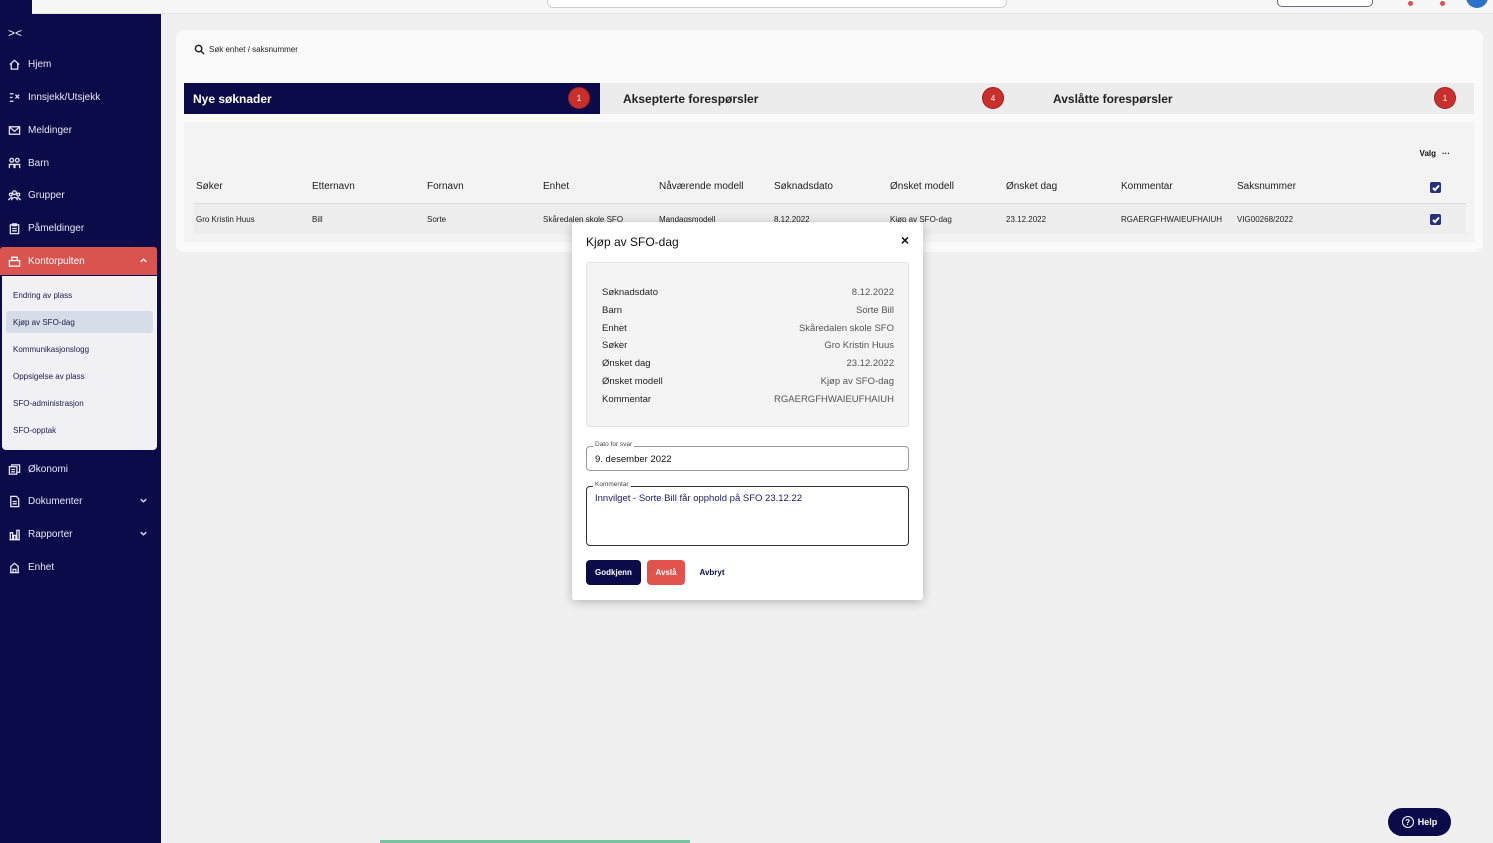  Describe the element at coordinates (1427, 822) in the screenshot. I see `help-label: Help` at that location.